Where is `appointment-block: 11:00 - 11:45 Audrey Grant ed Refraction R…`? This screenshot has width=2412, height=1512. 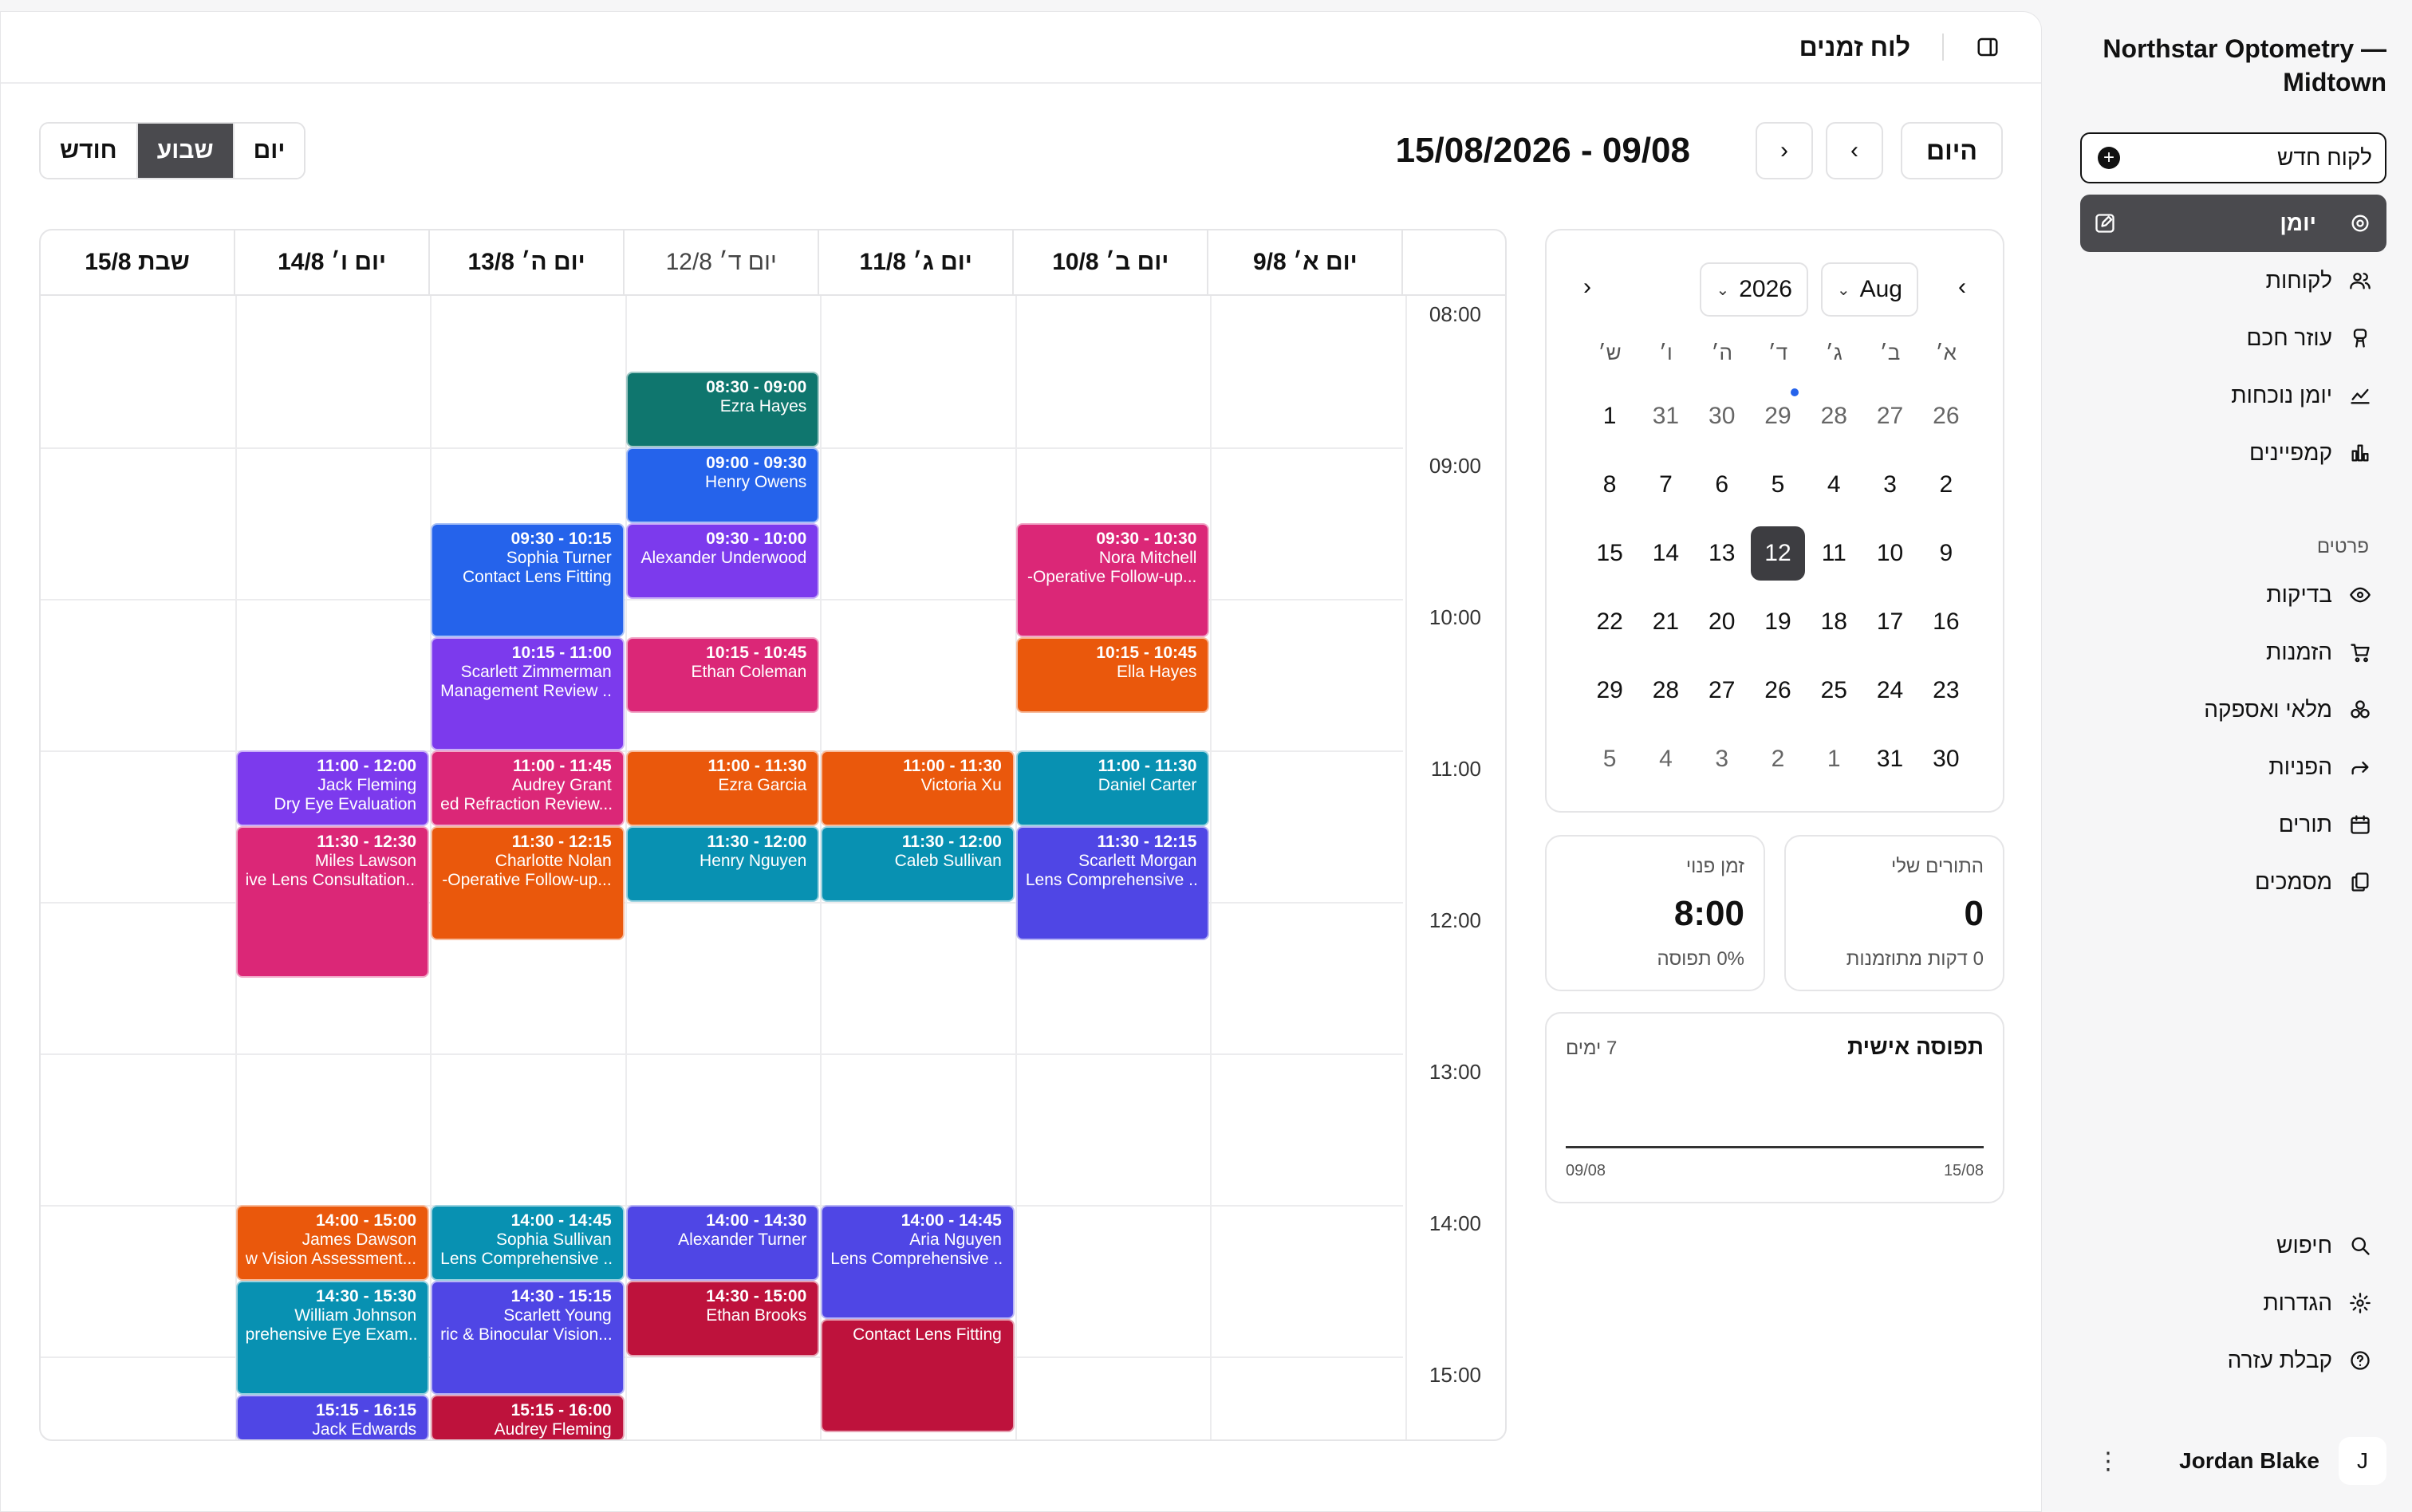 appointment-block: 11:00 - 11:45 Audrey Grant ed Refraction R… is located at coordinates (528, 788).